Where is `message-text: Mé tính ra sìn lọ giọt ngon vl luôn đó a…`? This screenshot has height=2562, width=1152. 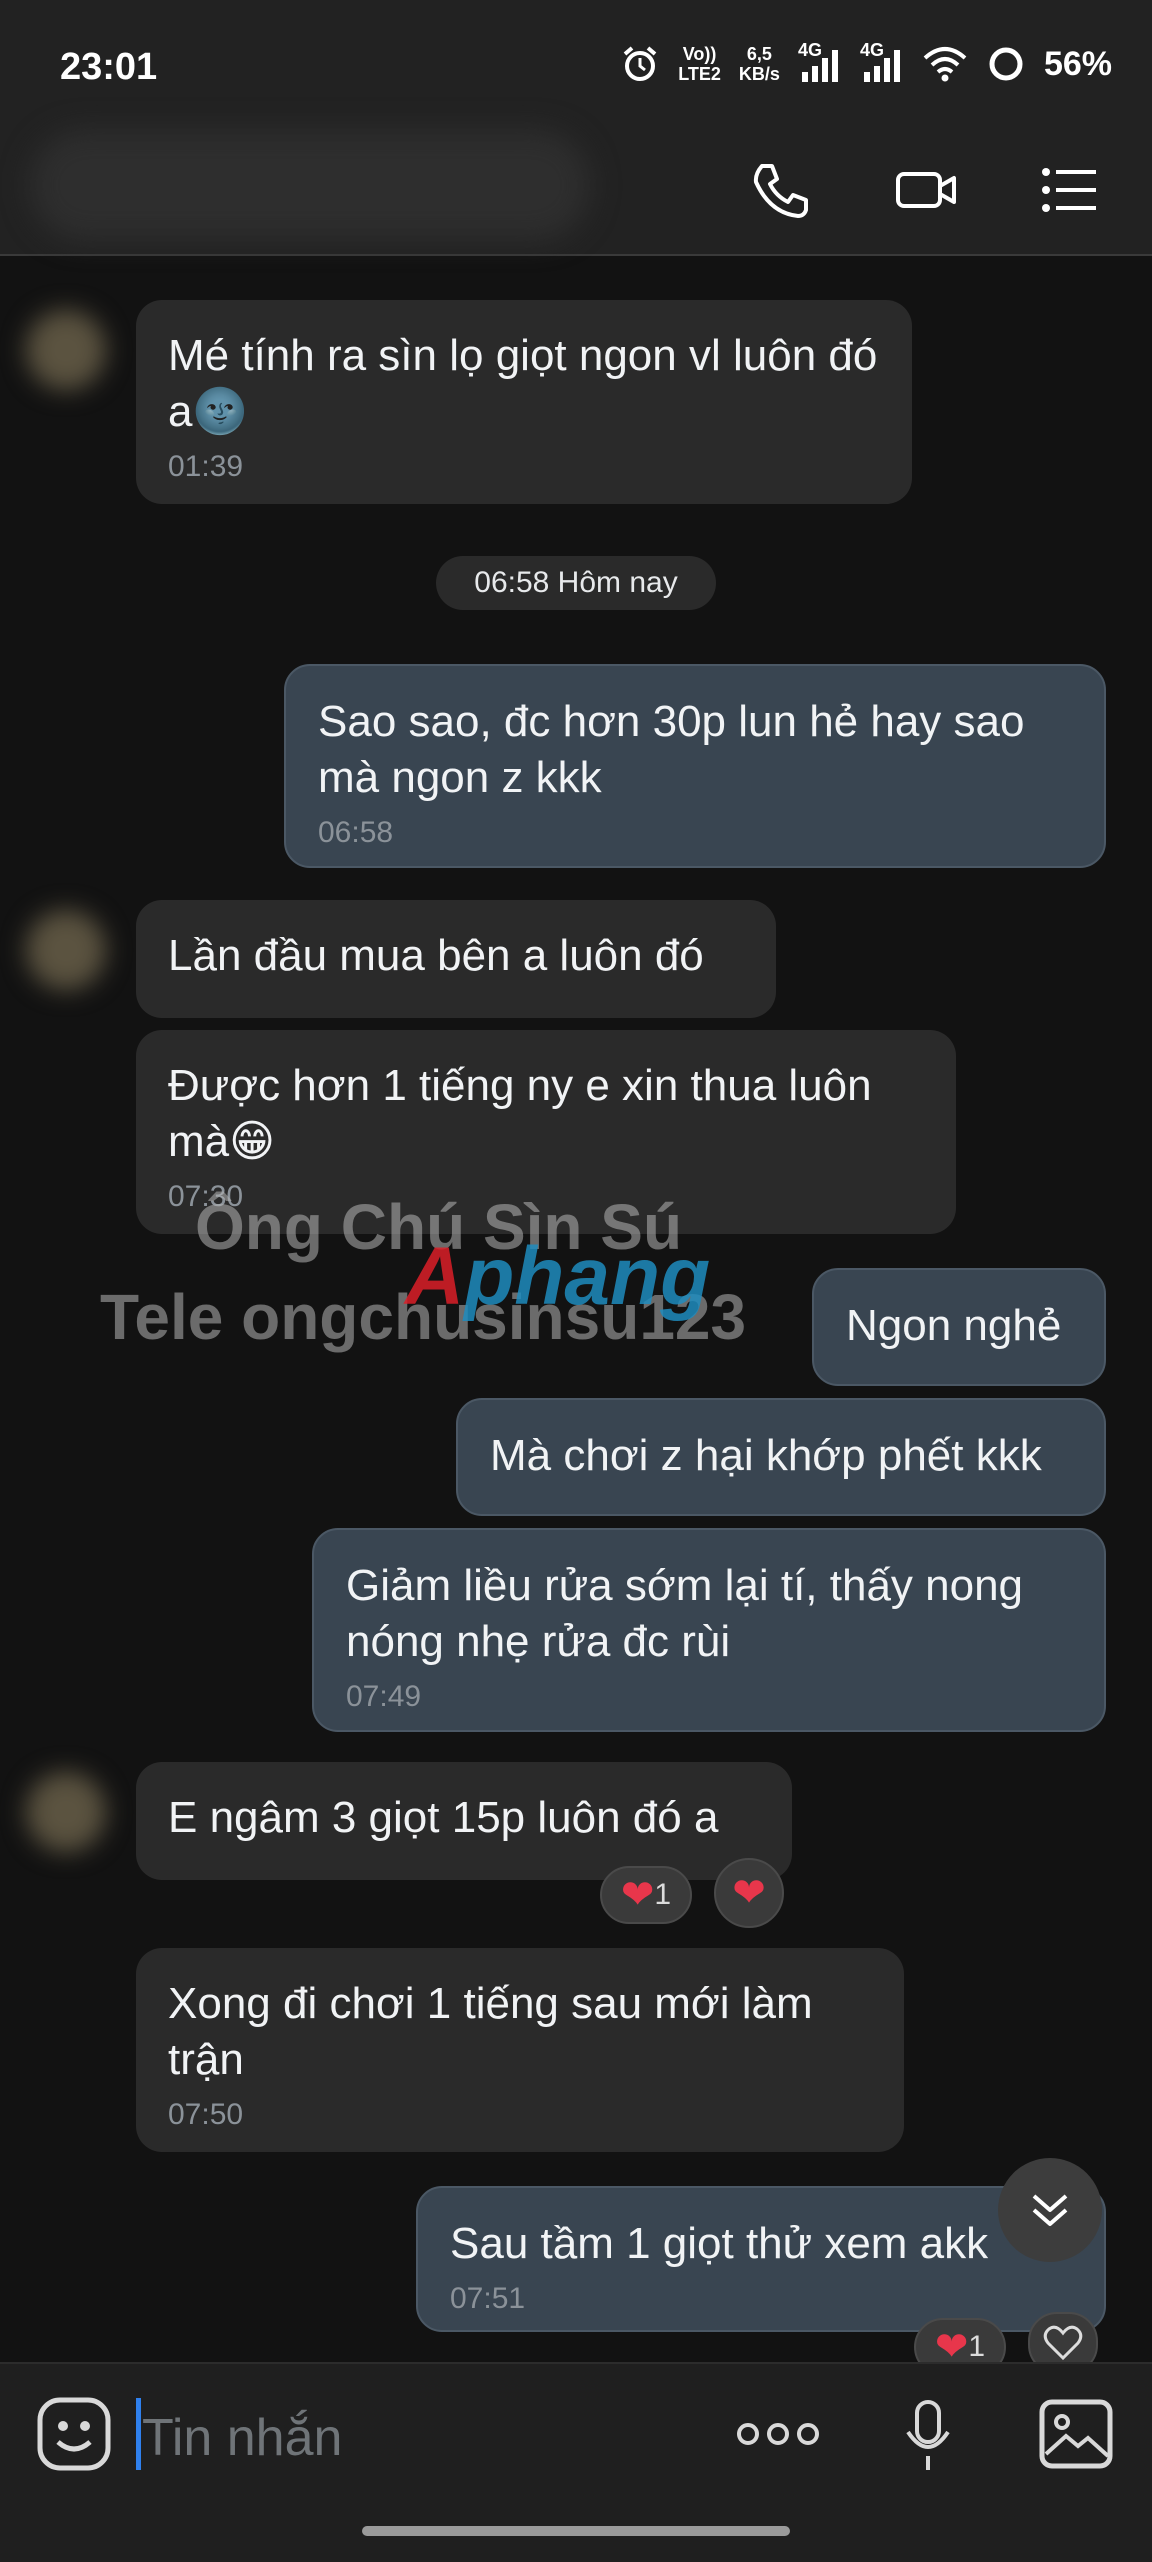 message-text: Mé tính ra sìn lọ giọt ngon vl luôn đó a… is located at coordinates (523, 383).